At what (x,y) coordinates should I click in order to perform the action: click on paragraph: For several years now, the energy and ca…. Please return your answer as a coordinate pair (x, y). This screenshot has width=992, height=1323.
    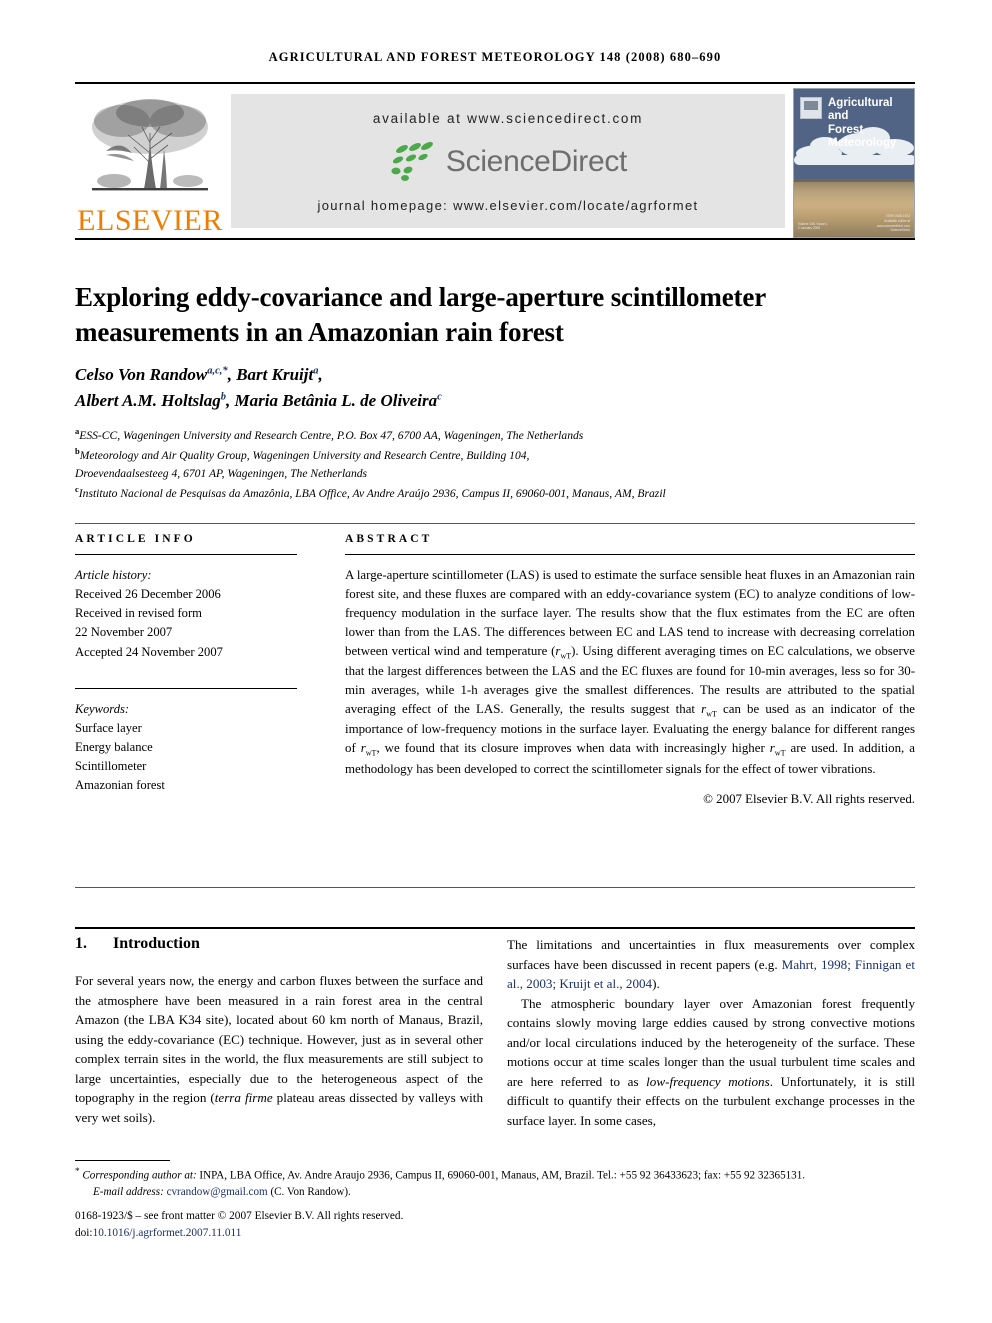
    Looking at the image, I should click on (279, 1049).